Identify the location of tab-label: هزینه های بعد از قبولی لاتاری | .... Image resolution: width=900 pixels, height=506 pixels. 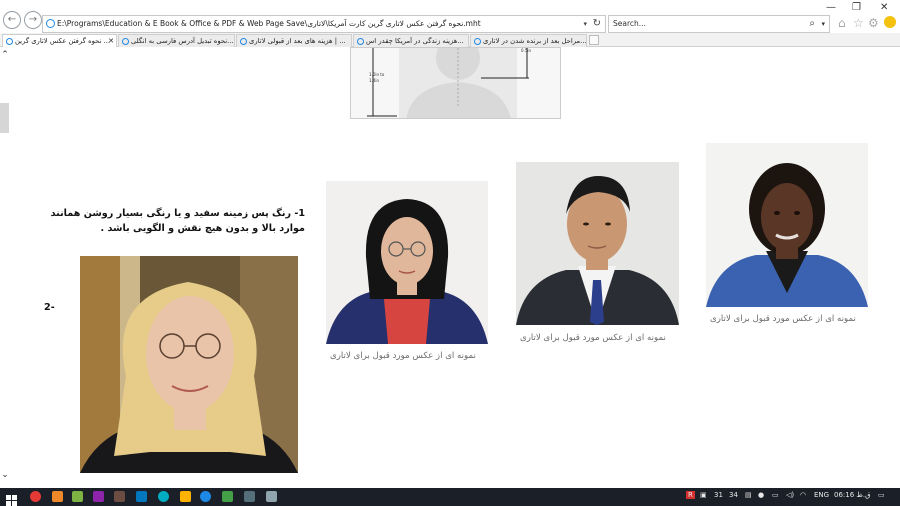
(297, 41).